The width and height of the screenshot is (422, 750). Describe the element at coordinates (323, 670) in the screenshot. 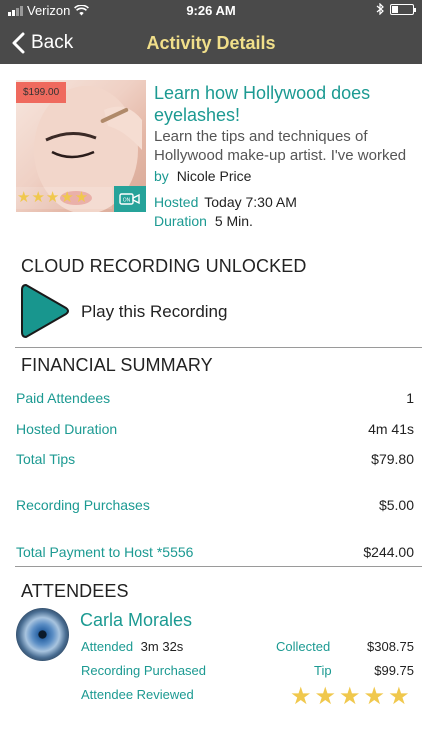

I see `tip-label: Tip` at that location.